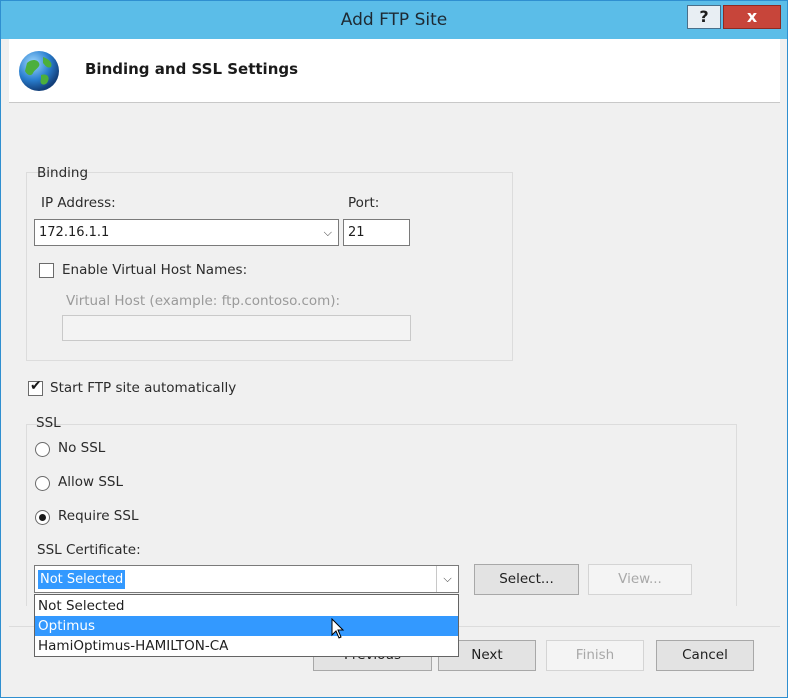  Describe the element at coordinates (338, 628) in the screenshot. I see `mouse-cursor-icon` at that location.